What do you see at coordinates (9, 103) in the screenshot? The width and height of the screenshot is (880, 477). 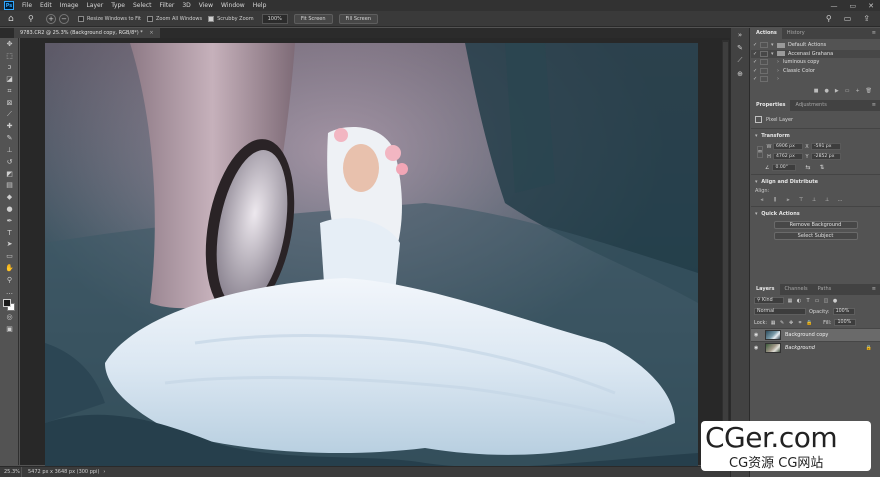 I see `frame-tool-icon: ⊠` at bounding box center [9, 103].